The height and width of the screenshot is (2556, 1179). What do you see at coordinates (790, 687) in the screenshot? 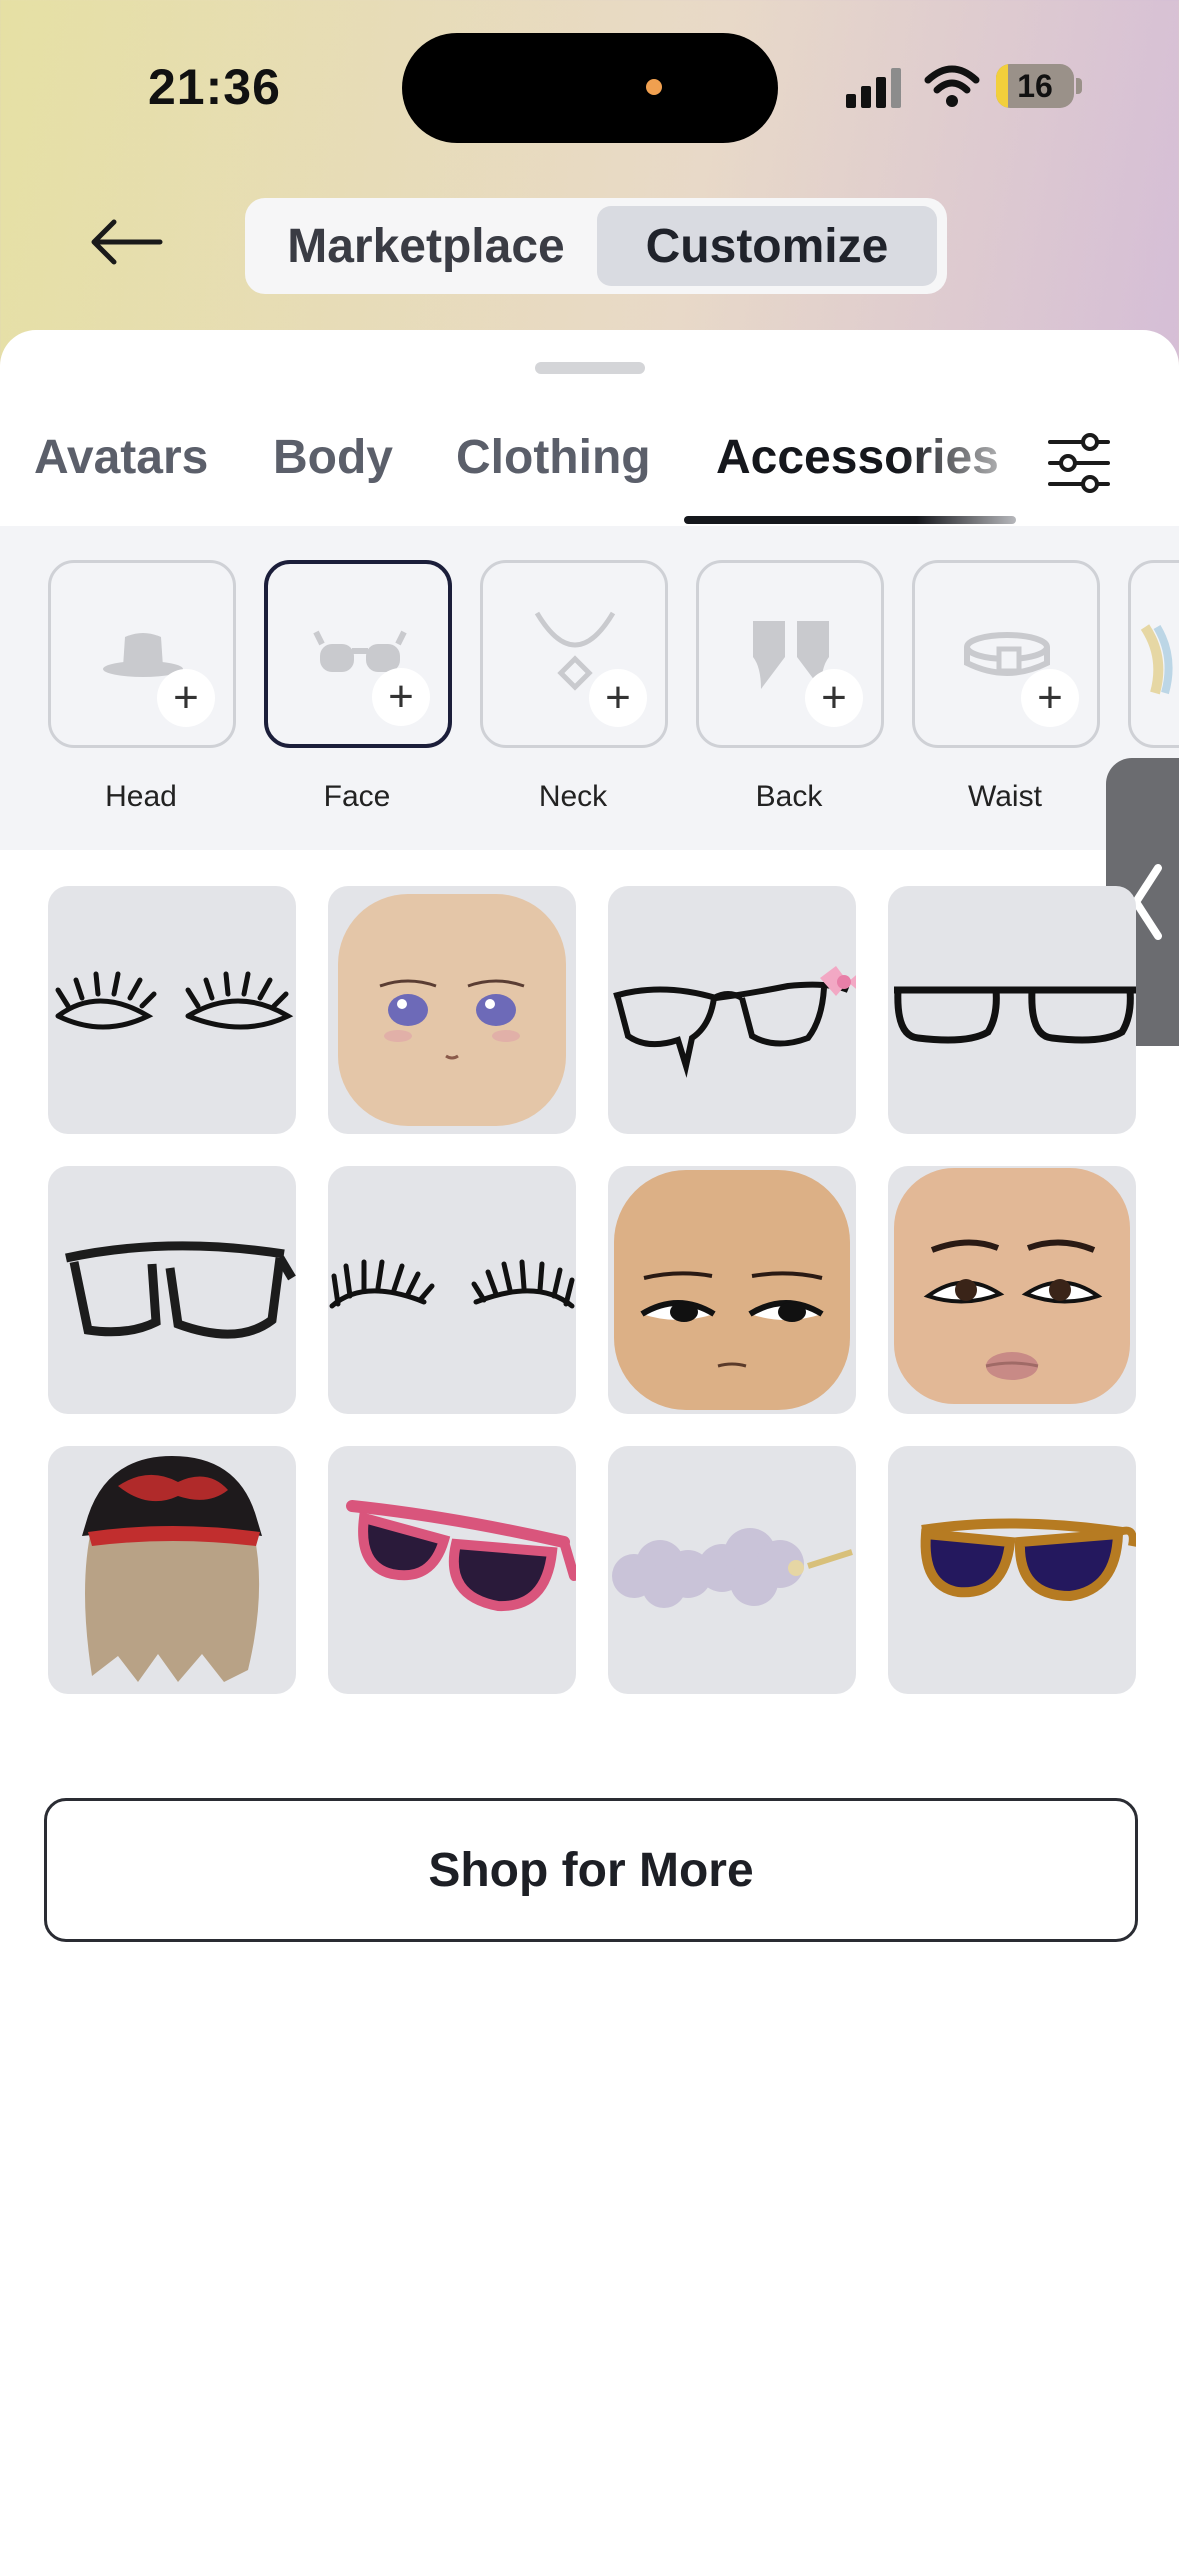
I see `subcategory-back: + Back` at bounding box center [790, 687].